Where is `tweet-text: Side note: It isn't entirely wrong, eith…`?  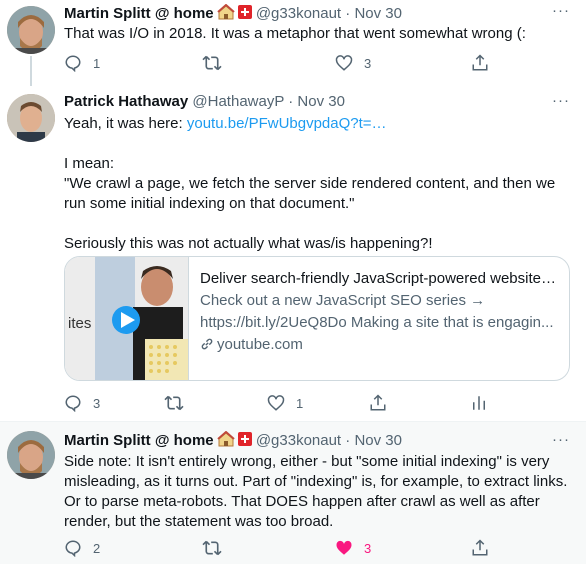
tweet-text: Side note: It isn't entirely wrong, eith… is located at coordinates (316, 492).